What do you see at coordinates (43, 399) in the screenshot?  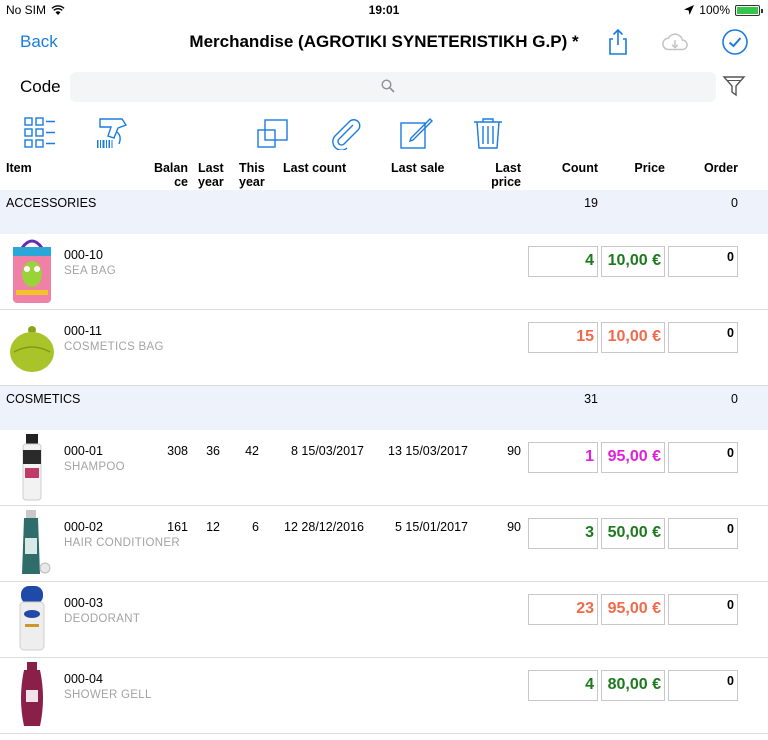 I see `section-name: COSMETICS` at bounding box center [43, 399].